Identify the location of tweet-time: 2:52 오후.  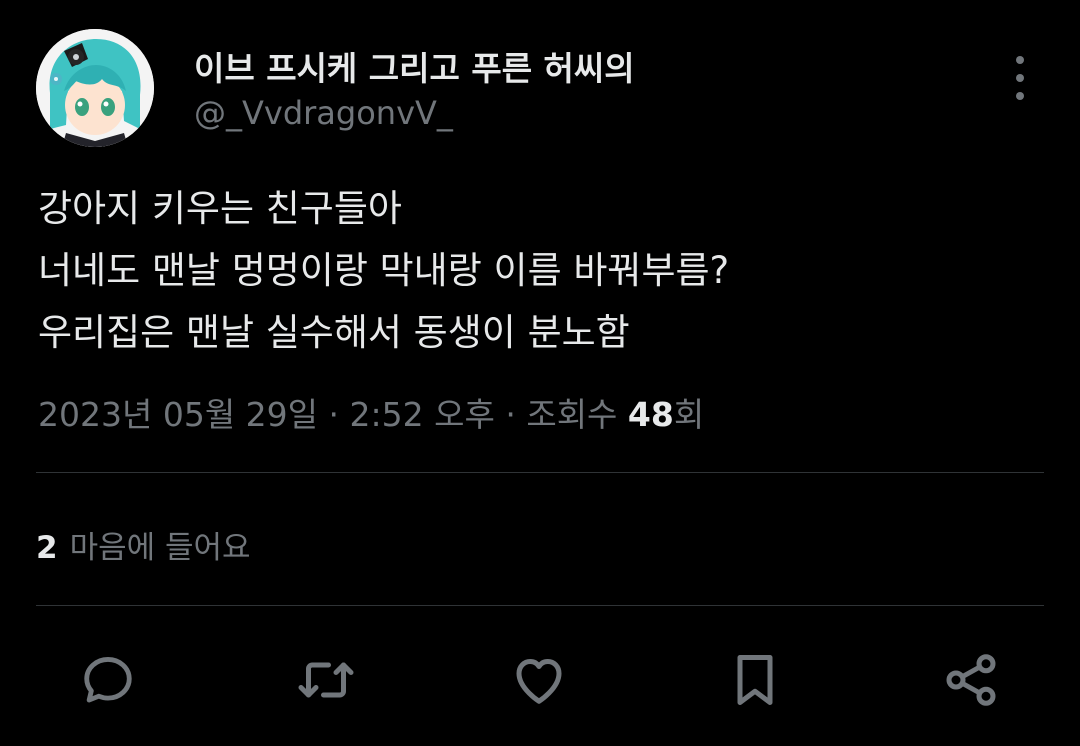
(422, 414).